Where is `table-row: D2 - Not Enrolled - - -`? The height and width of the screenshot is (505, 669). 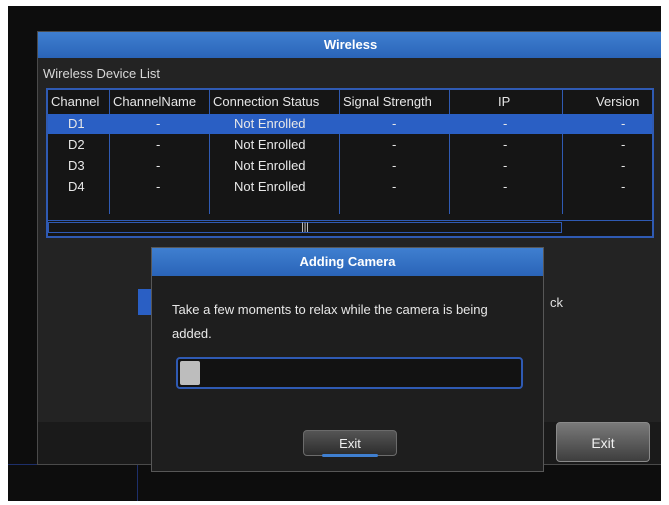
table-row: D2 - Not Enrolled - - - is located at coordinates (350, 145).